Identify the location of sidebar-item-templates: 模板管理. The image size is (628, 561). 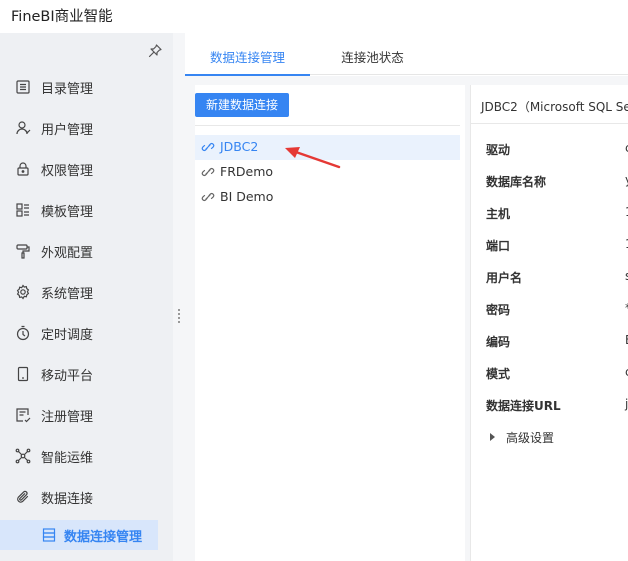
(86, 210).